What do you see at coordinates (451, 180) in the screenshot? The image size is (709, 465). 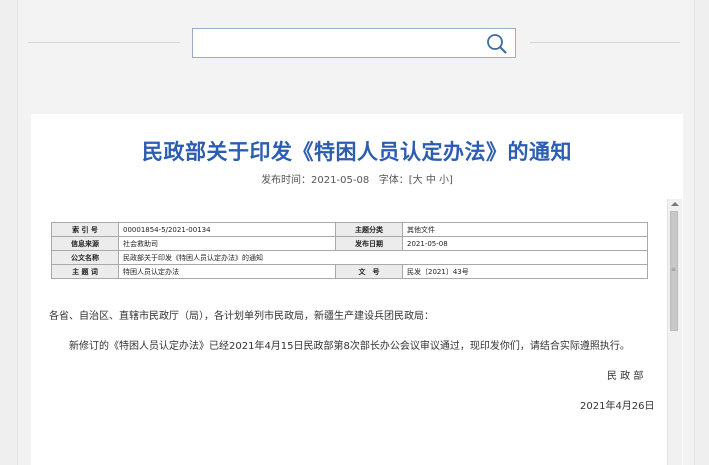 I see `font-size-bracket-close: ]` at bounding box center [451, 180].